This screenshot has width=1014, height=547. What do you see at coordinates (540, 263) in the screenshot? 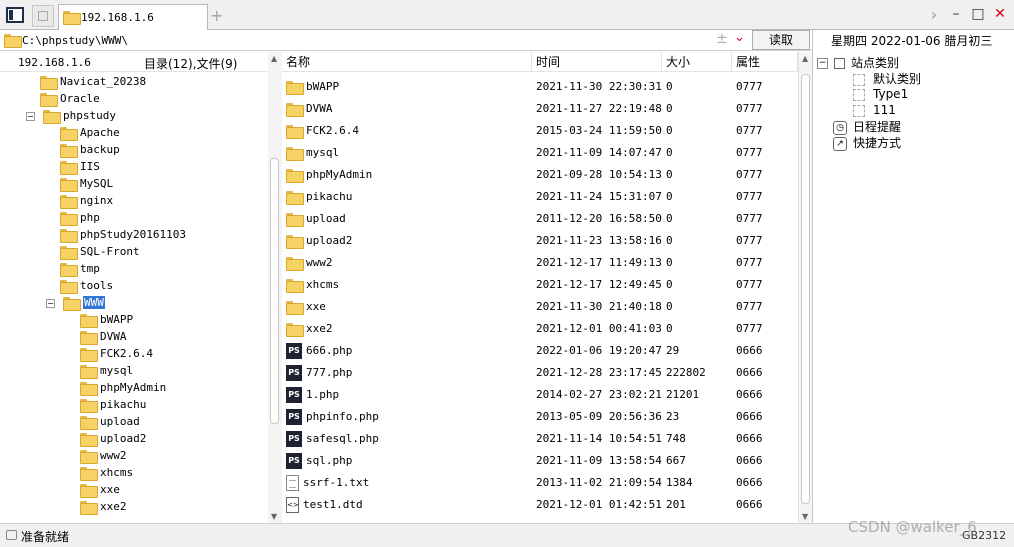
I see `file-row: www2 2021-12-17 11:49:13 0 0777` at bounding box center [540, 263].